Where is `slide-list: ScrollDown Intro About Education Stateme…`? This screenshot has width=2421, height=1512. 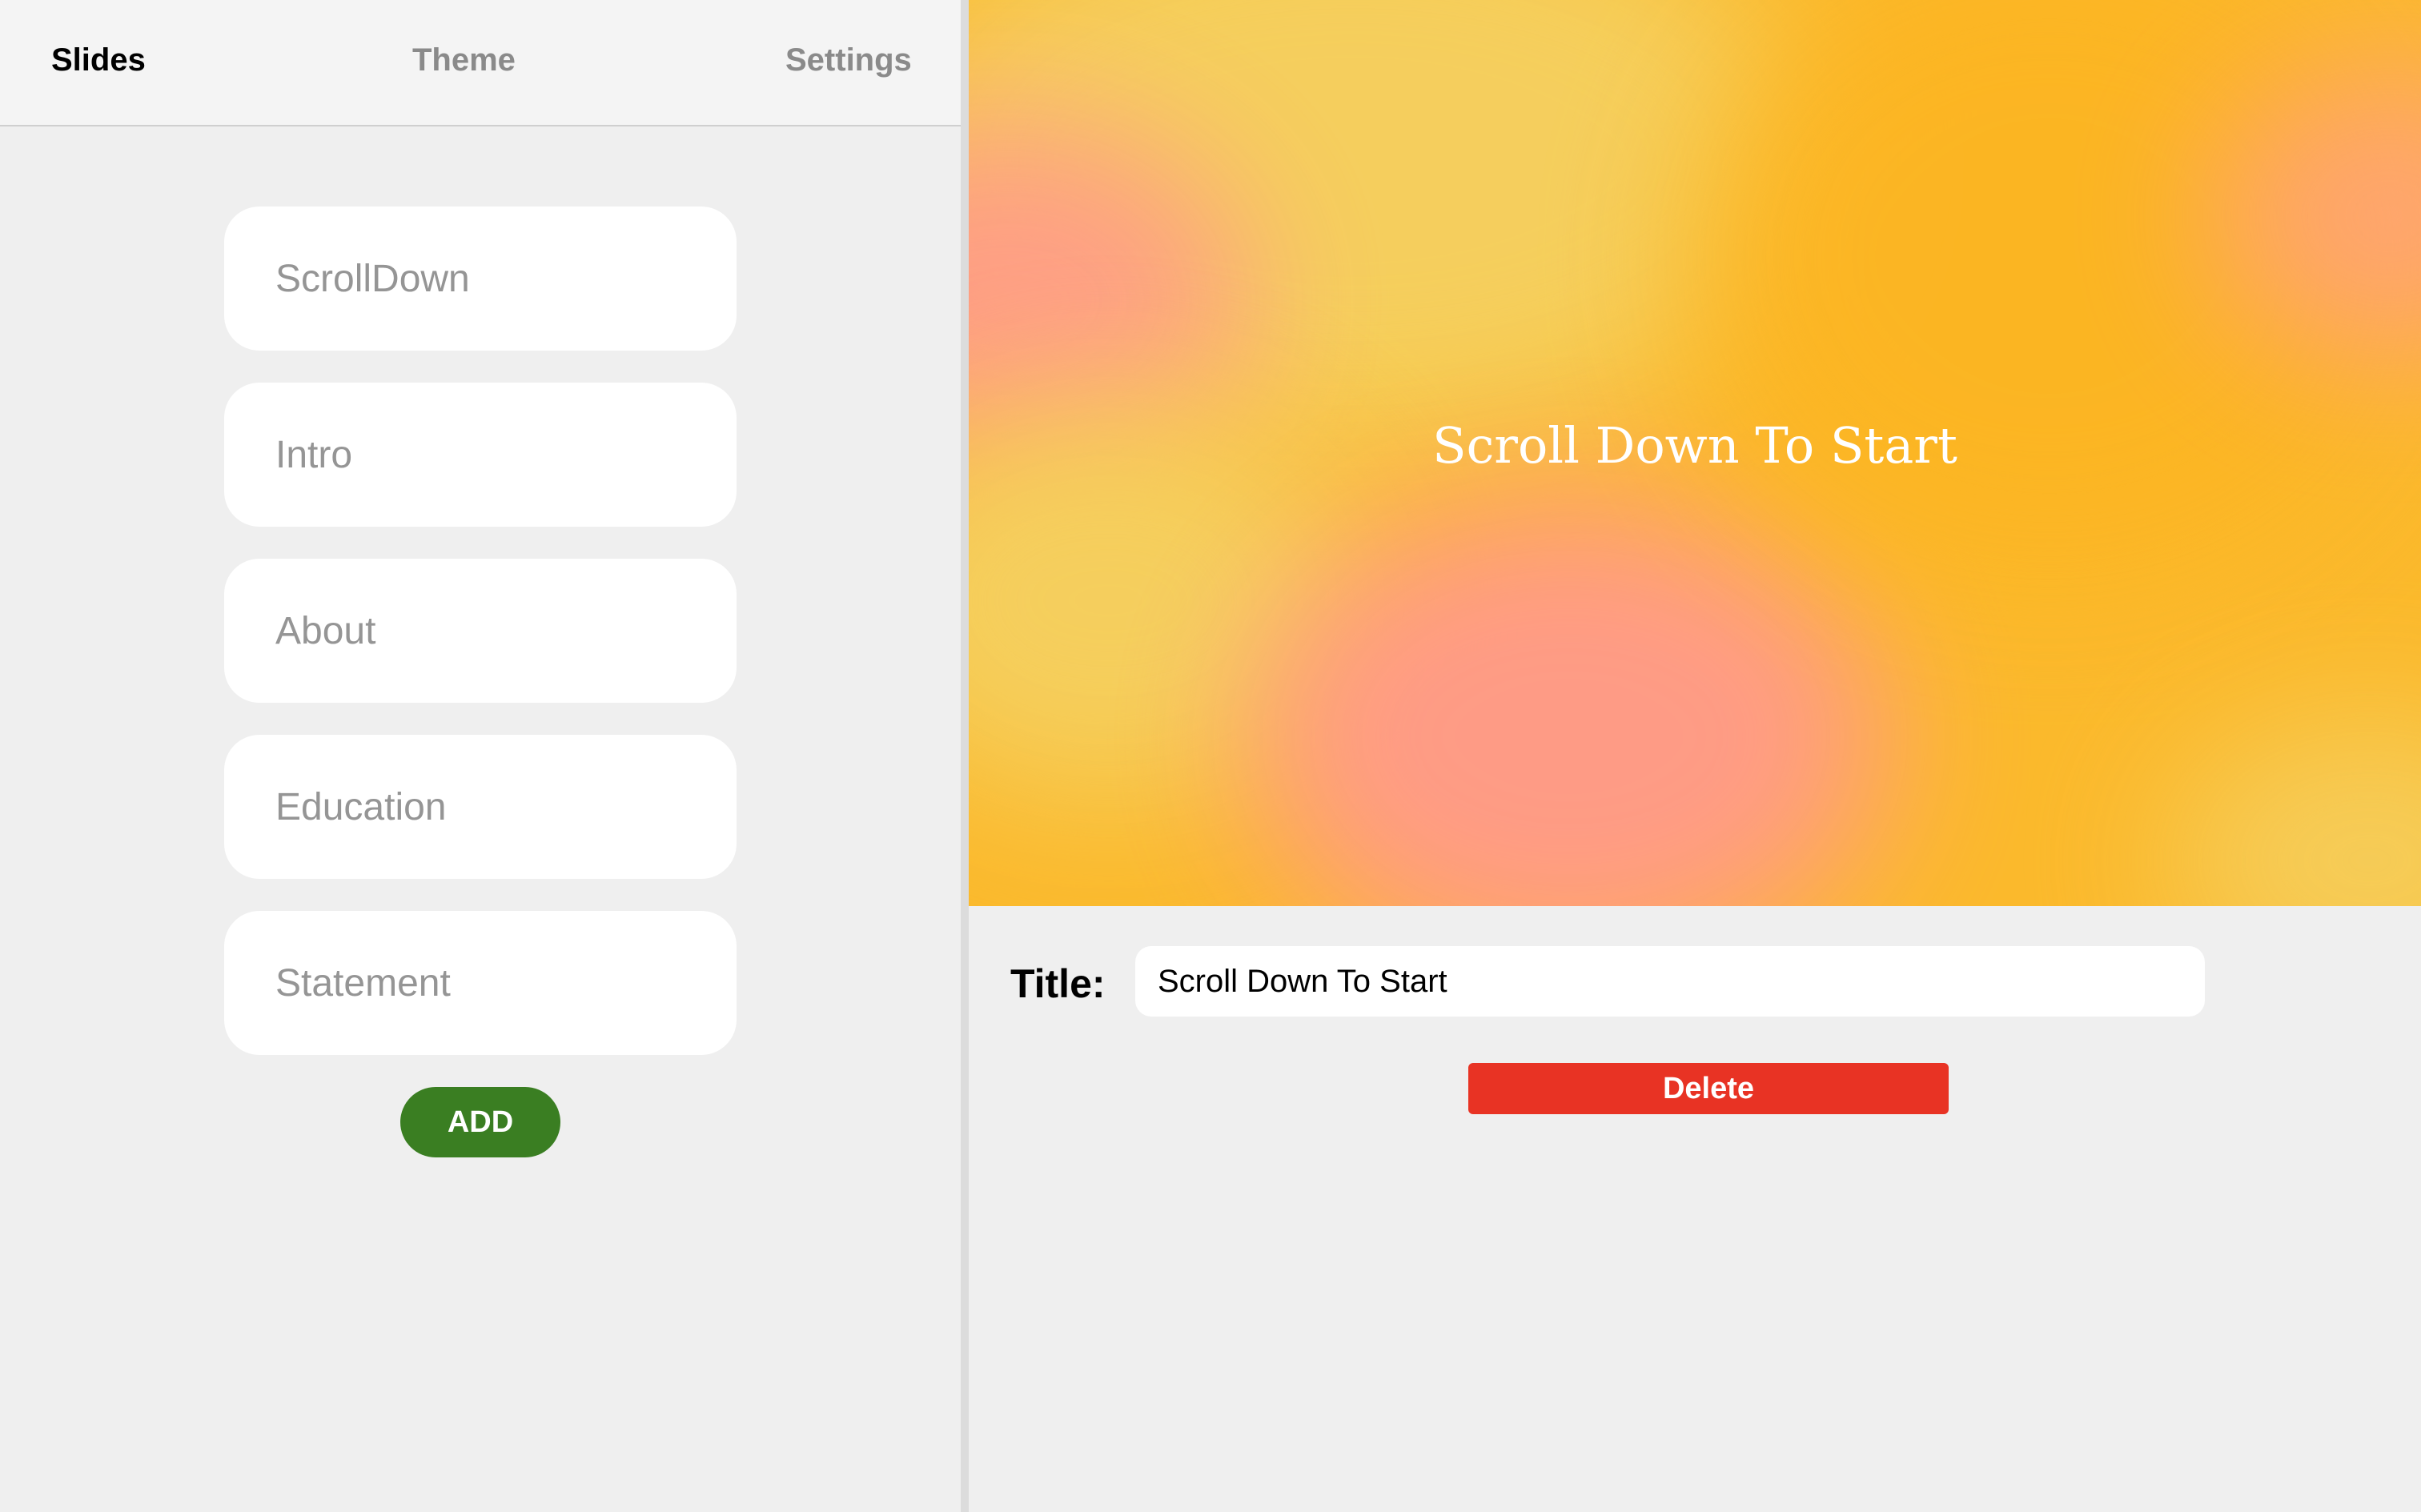
slide-list: ScrollDown Intro About Education Stateme… is located at coordinates (481, 647).